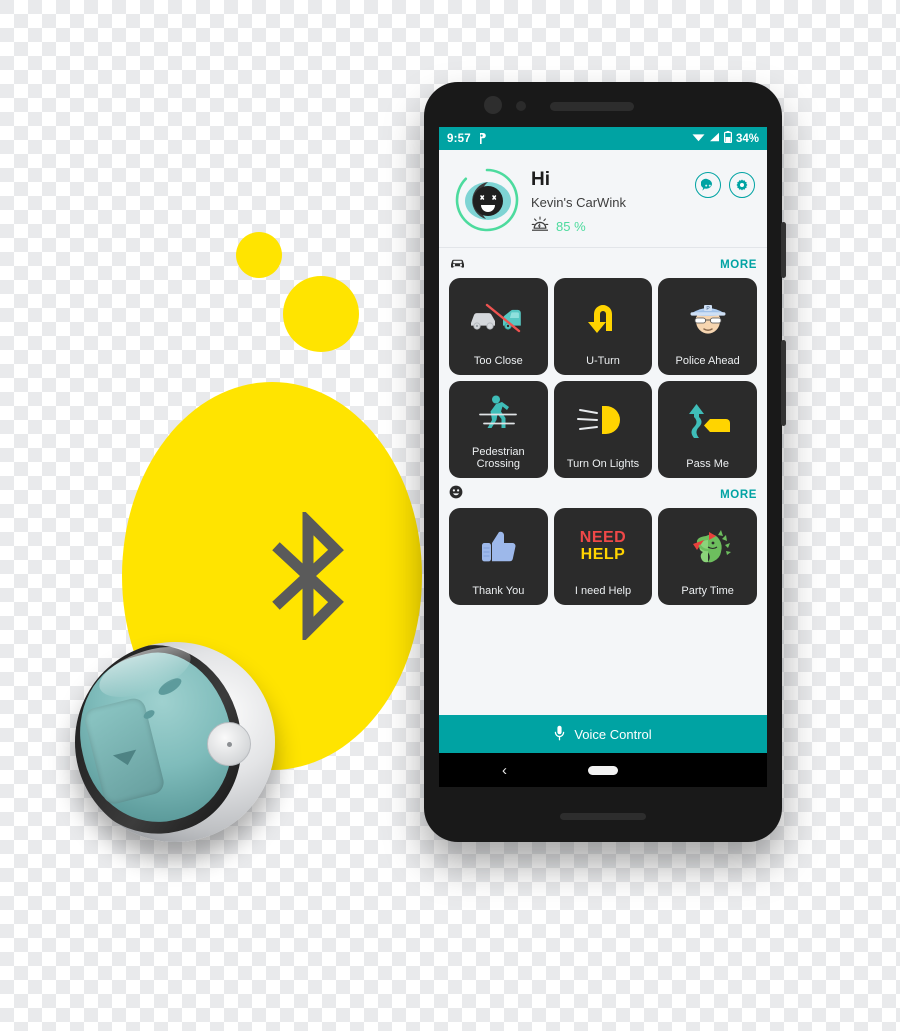  Describe the element at coordinates (725, 181) in the screenshot. I see `header-actions` at that location.